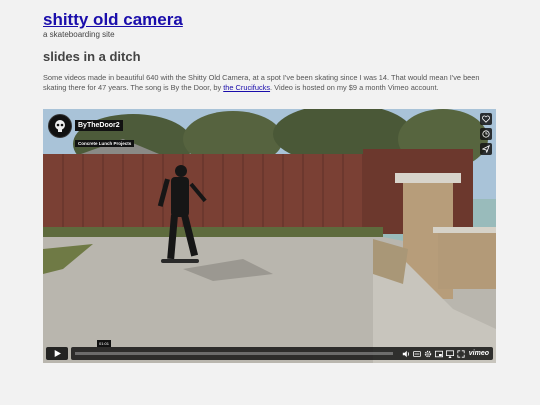 This screenshot has height=405, width=540. What do you see at coordinates (91, 132) in the screenshot?
I see `channel-badge: ByTheDoor2 Concrete Lunch Projects` at bounding box center [91, 132].